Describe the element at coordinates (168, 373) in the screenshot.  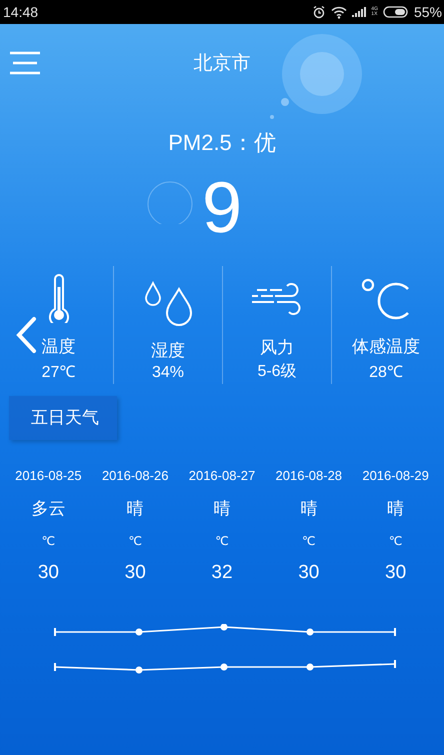
I see `stat-value: 34%` at that location.